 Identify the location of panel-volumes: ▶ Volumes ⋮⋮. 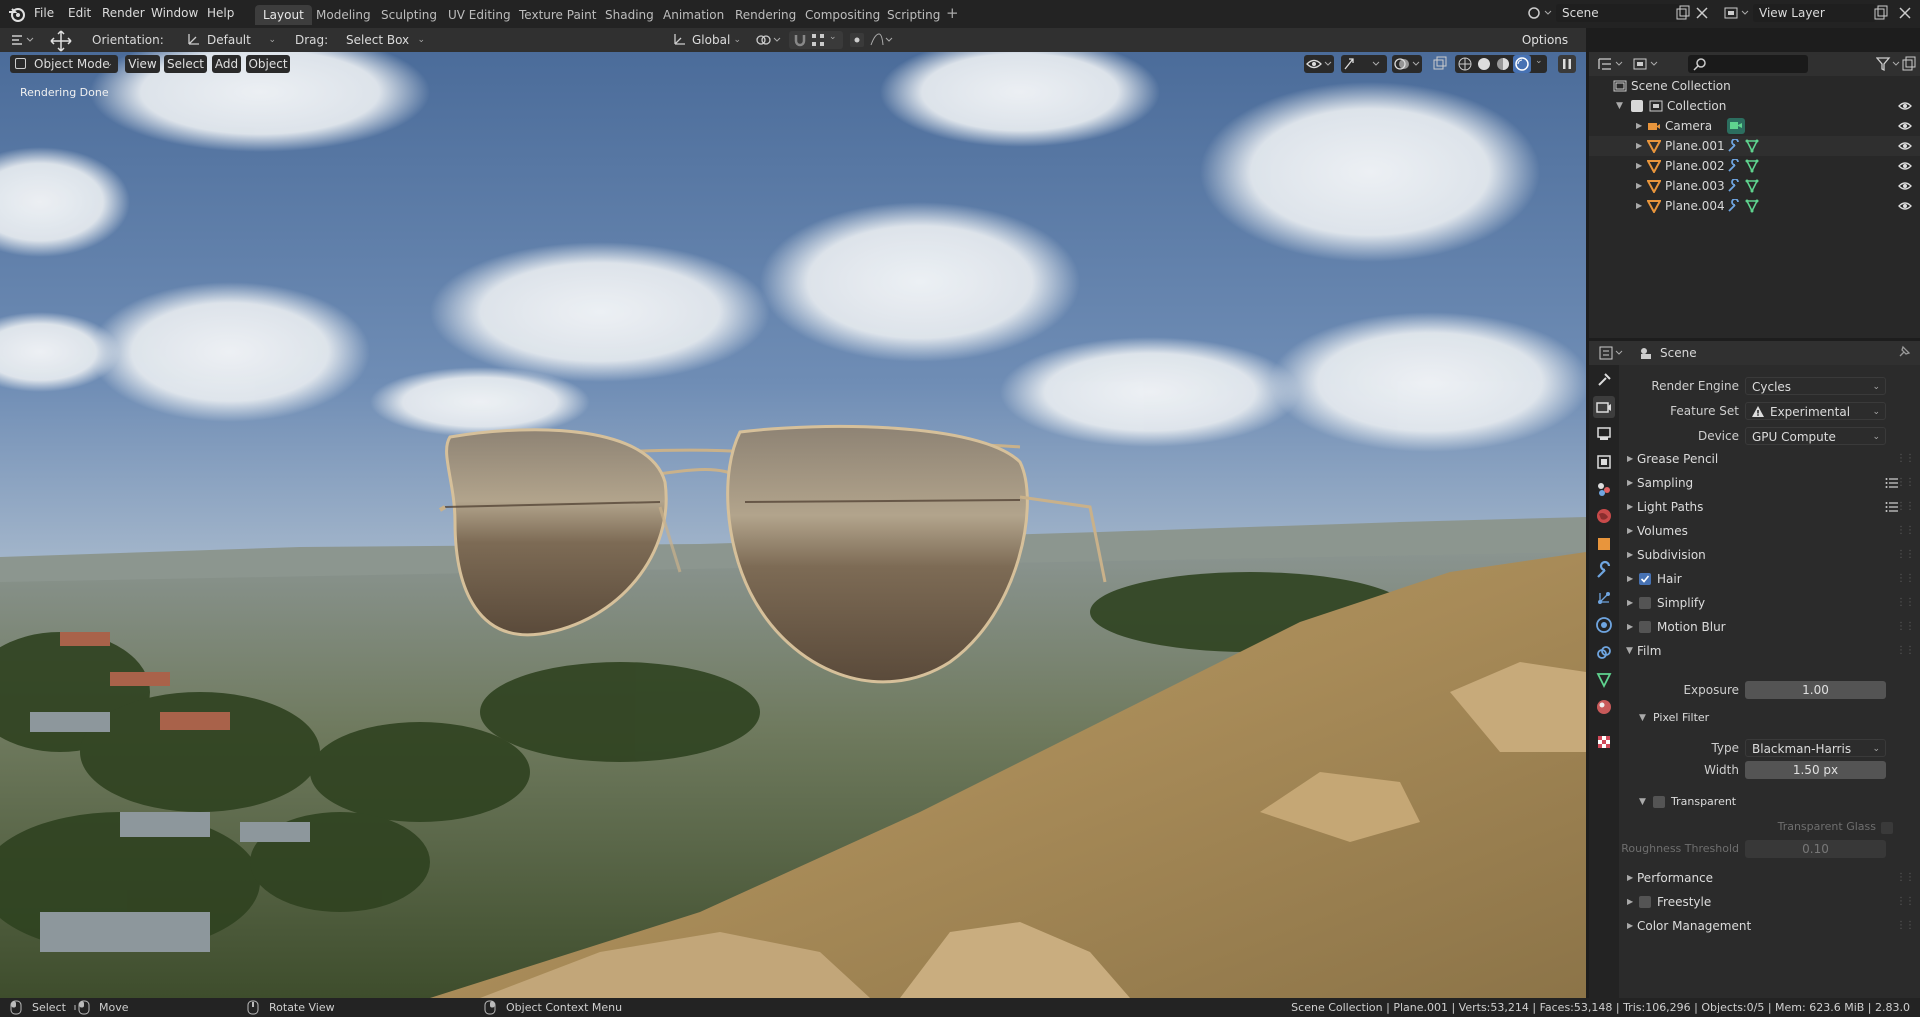
(1769, 531).